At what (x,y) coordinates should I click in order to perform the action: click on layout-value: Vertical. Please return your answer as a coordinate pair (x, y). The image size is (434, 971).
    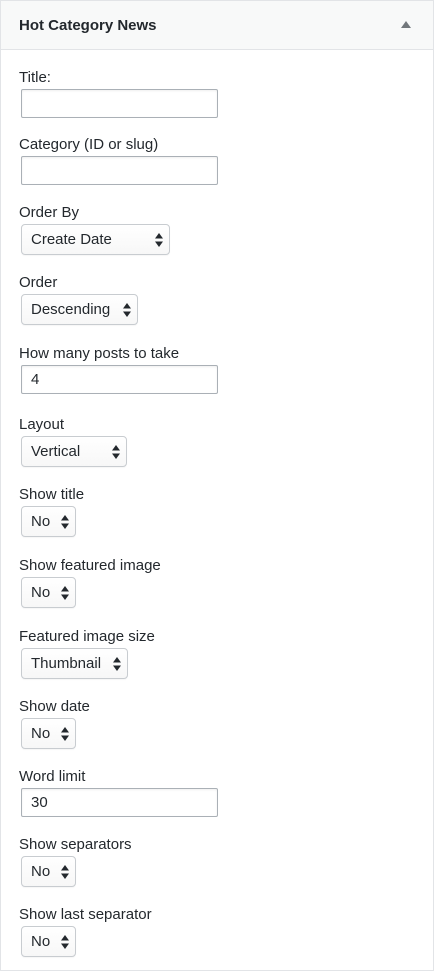
    Looking at the image, I should click on (56, 451).